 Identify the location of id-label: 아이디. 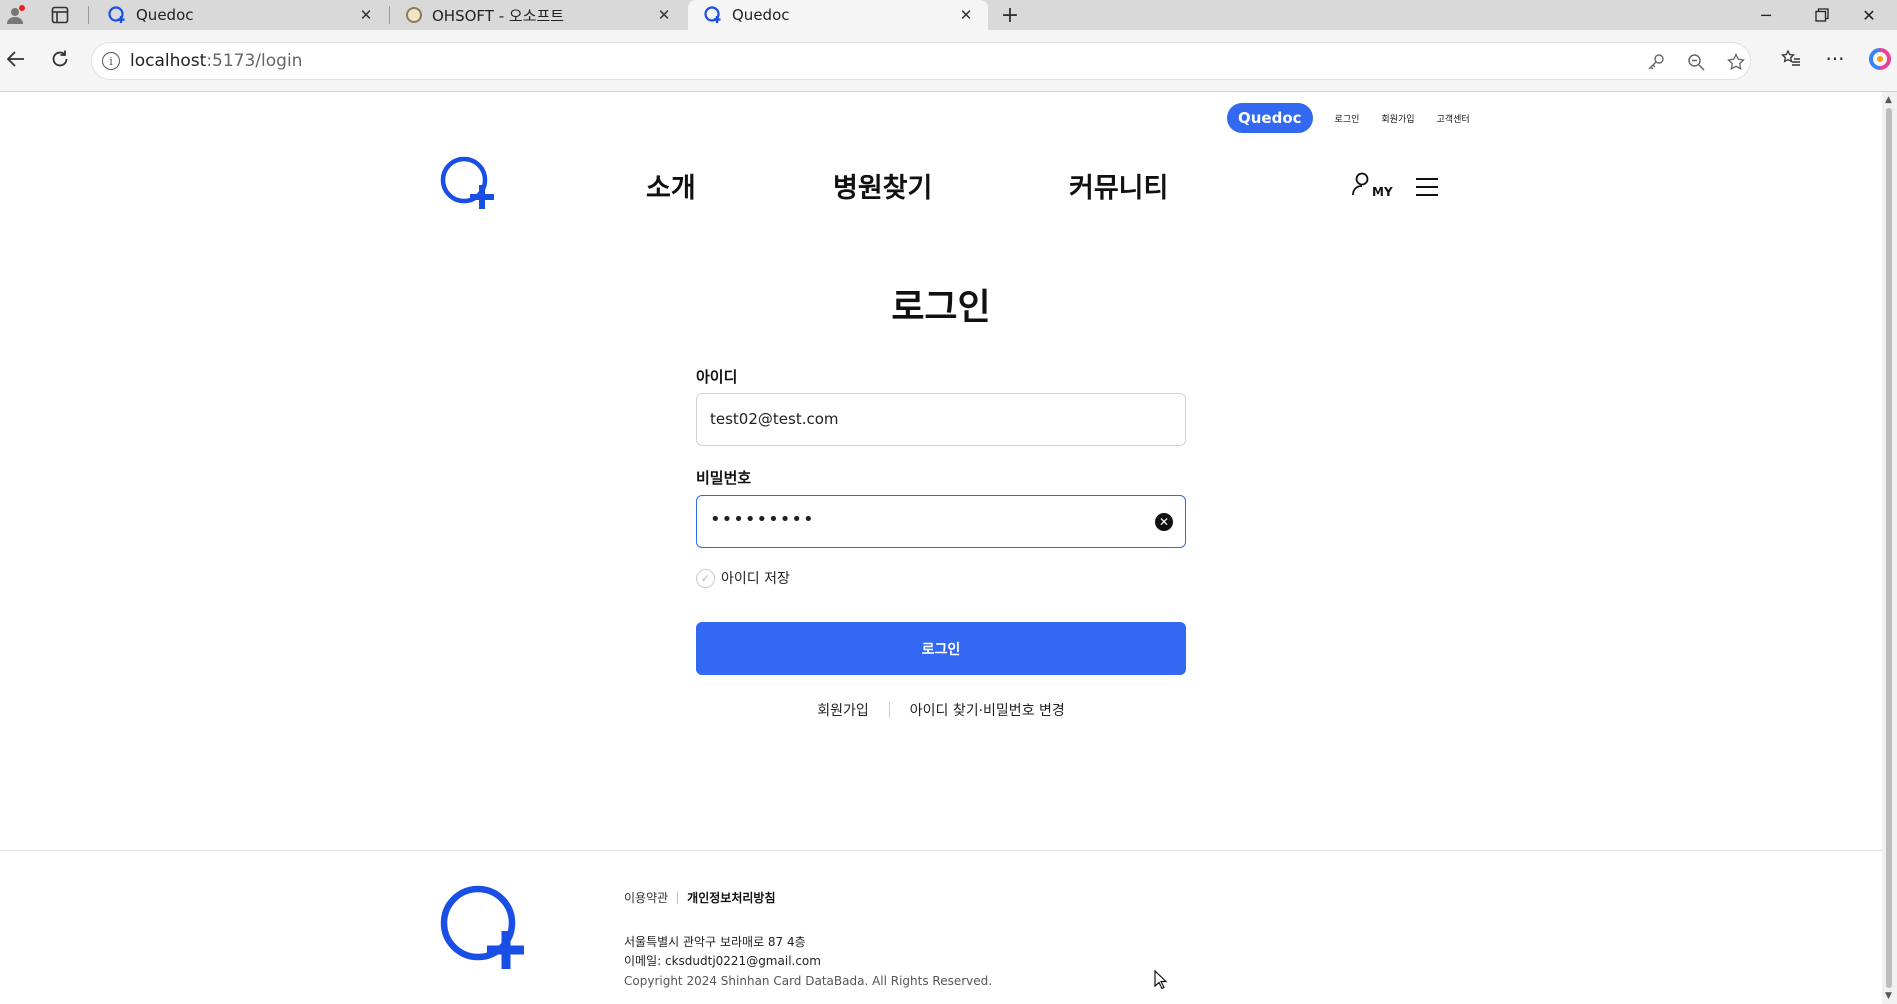
(717, 377).